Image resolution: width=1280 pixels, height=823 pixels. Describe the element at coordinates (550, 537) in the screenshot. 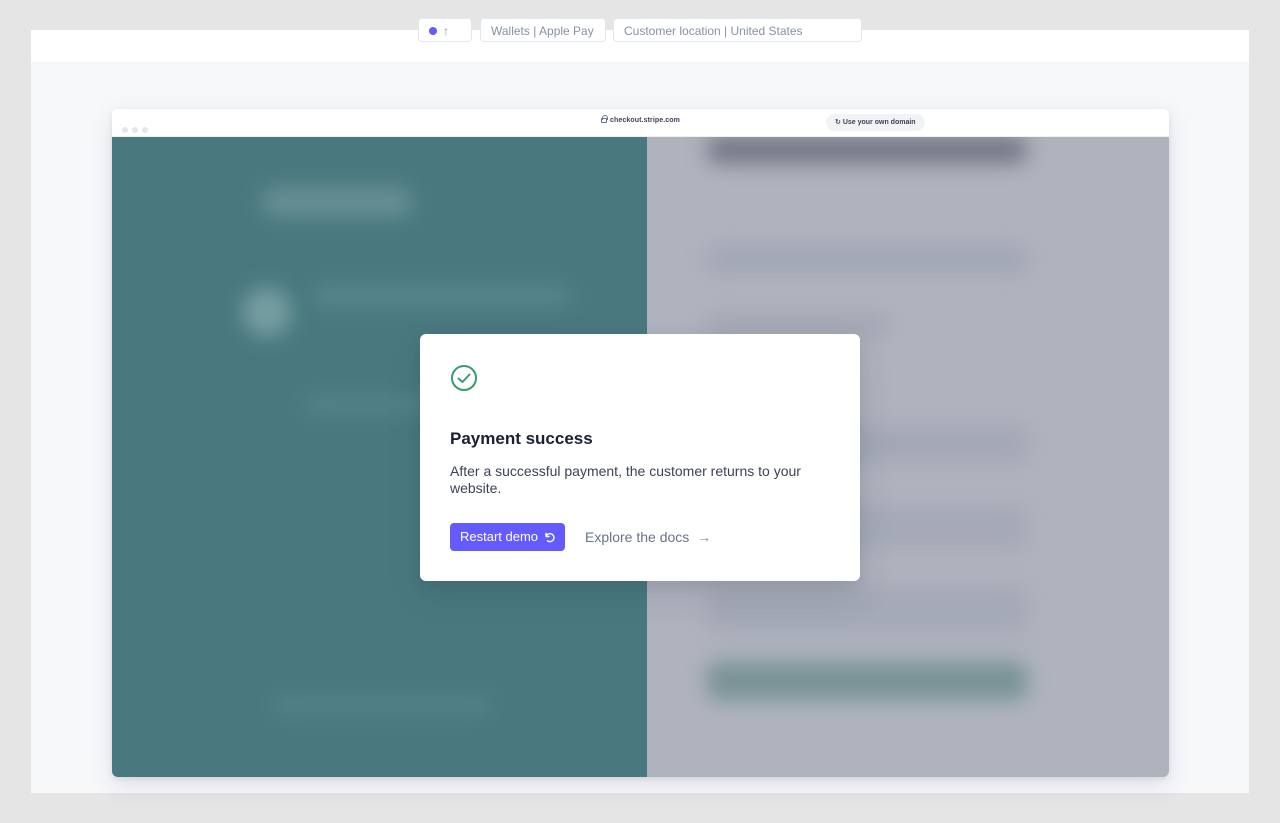

I see `undo-icon` at that location.